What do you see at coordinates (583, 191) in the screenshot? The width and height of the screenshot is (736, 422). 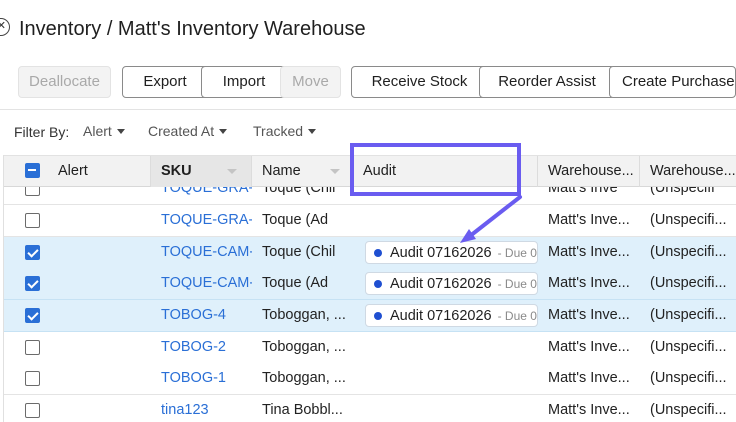 I see `warehouse-cell: Matt's Inve` at bounding box center [583, 191].